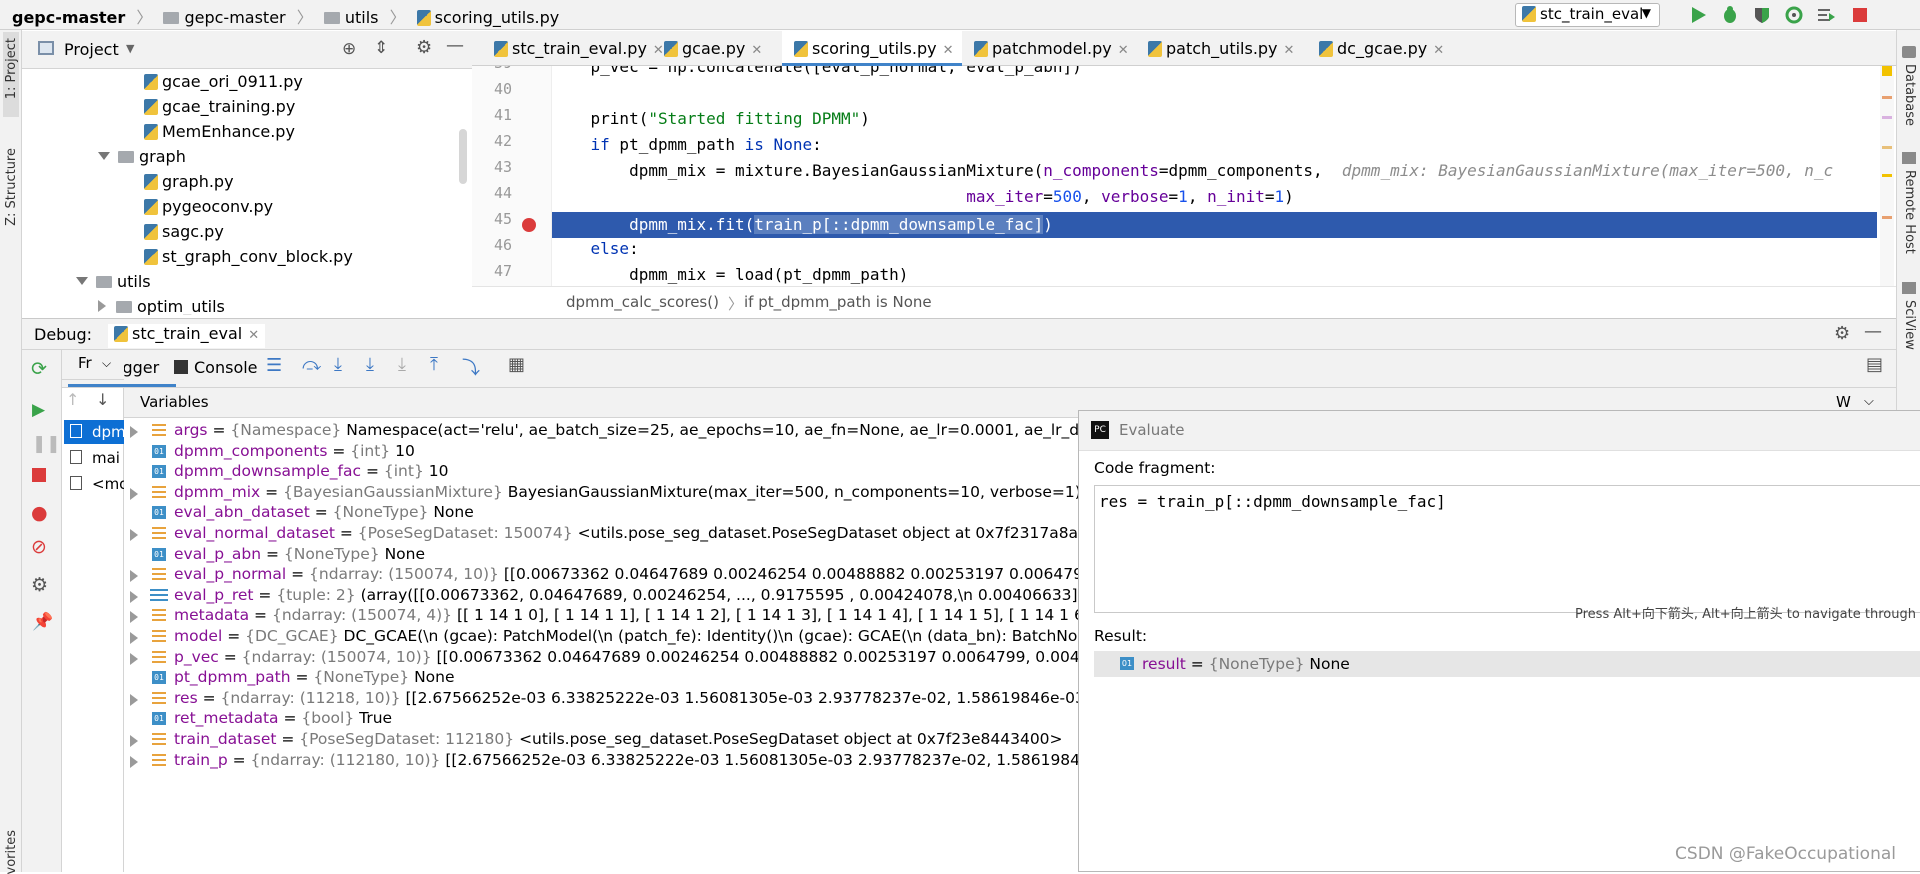 The image size is (1920, 874). I want to click on editor-scrollbar, so click(1887, 176).